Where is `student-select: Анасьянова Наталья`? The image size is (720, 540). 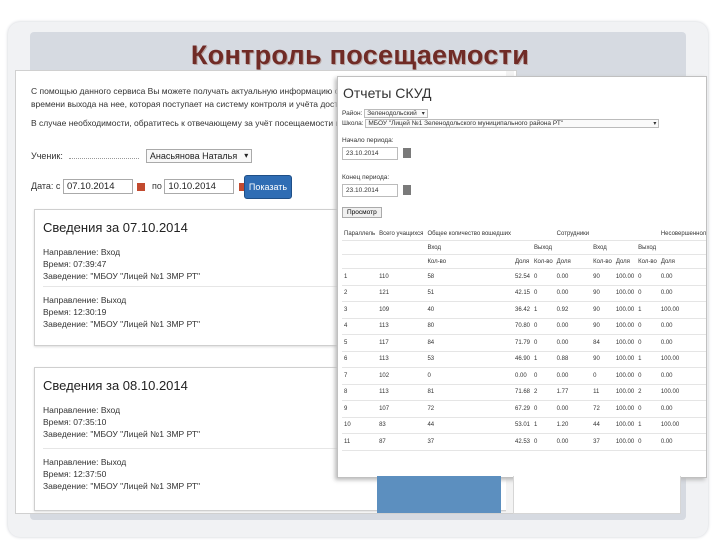 student-select: Анасьянова Наталья is located at coordinates (199, 156).